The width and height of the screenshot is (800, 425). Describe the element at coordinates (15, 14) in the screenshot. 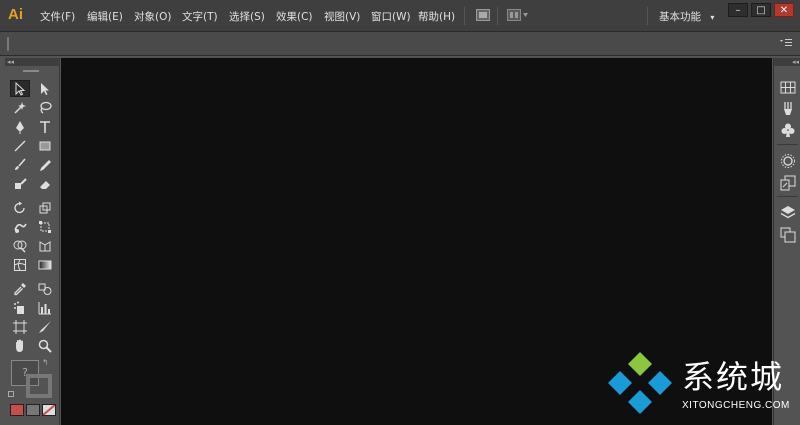

I see `app-logo: Ai` at that location.